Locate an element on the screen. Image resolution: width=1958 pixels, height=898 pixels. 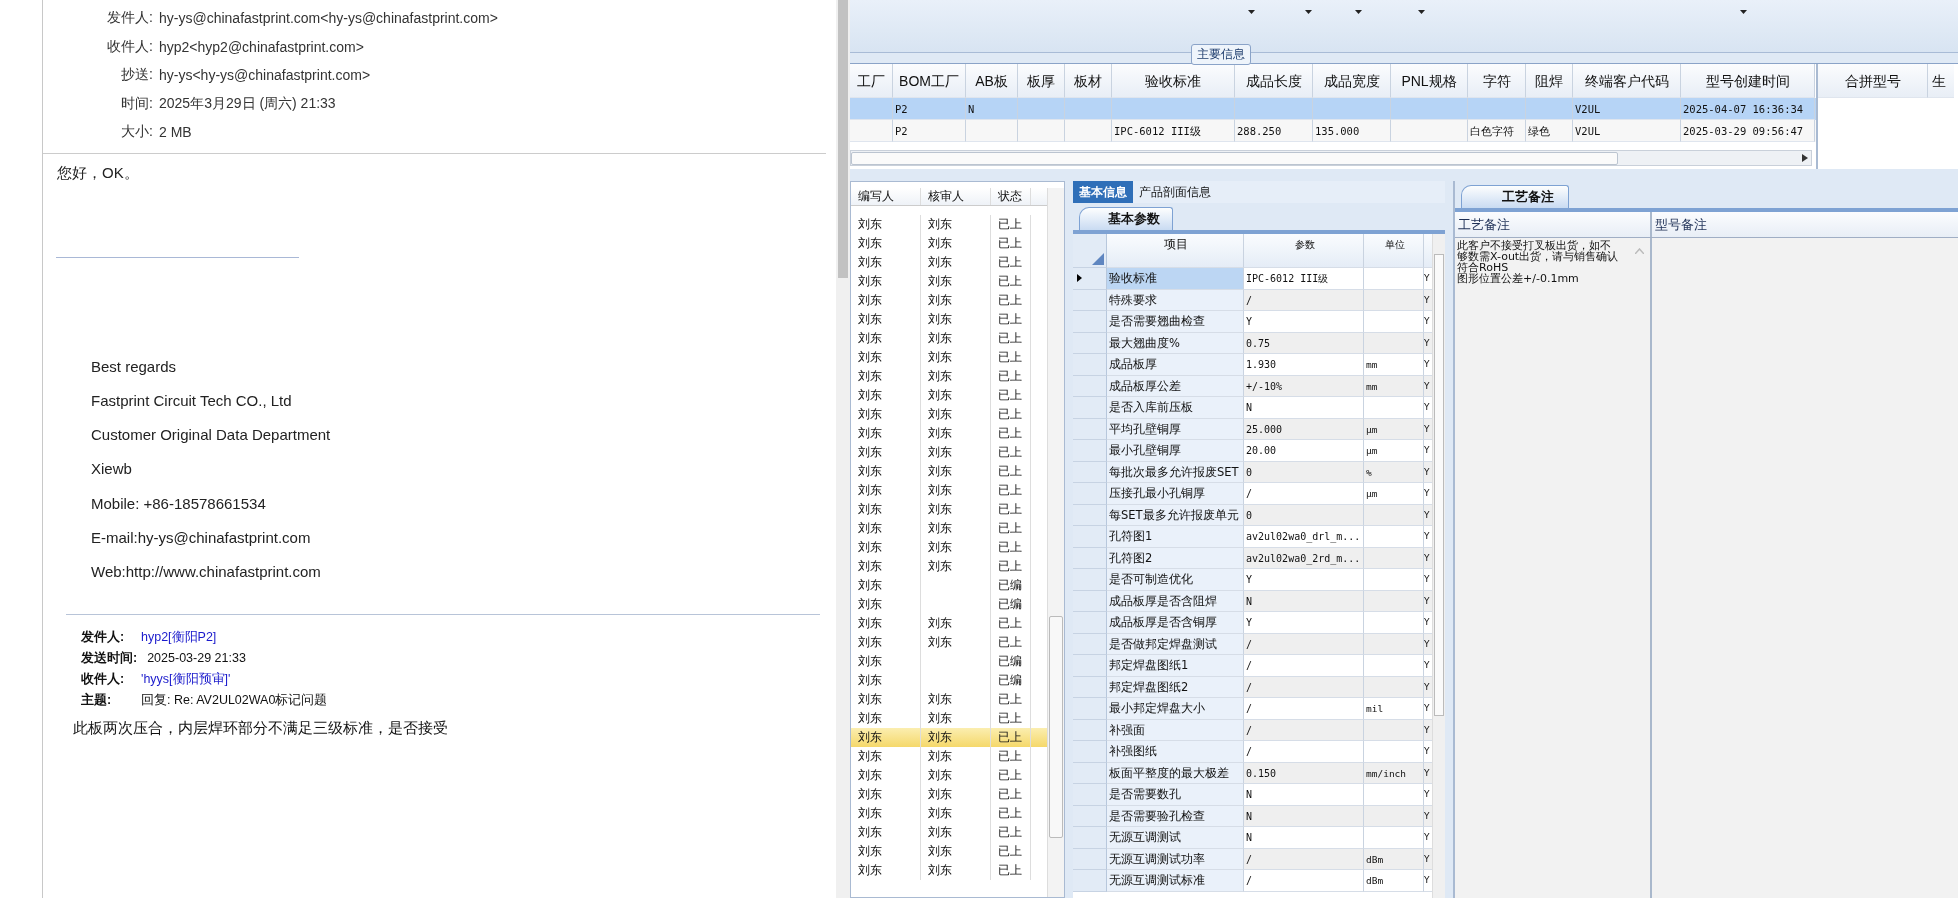
column-header: 终端客户代码 is located at coordinates (1627, 81).